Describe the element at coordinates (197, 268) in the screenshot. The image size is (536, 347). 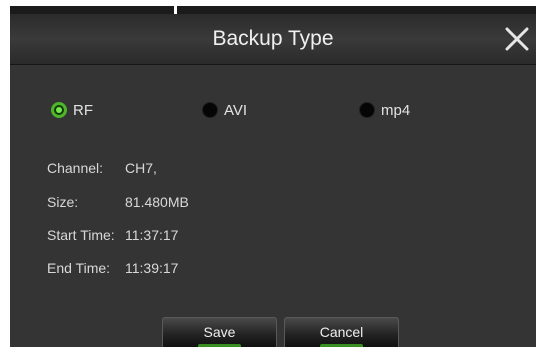
I see `end-time-row: End Time: 11:39:17` at that location.